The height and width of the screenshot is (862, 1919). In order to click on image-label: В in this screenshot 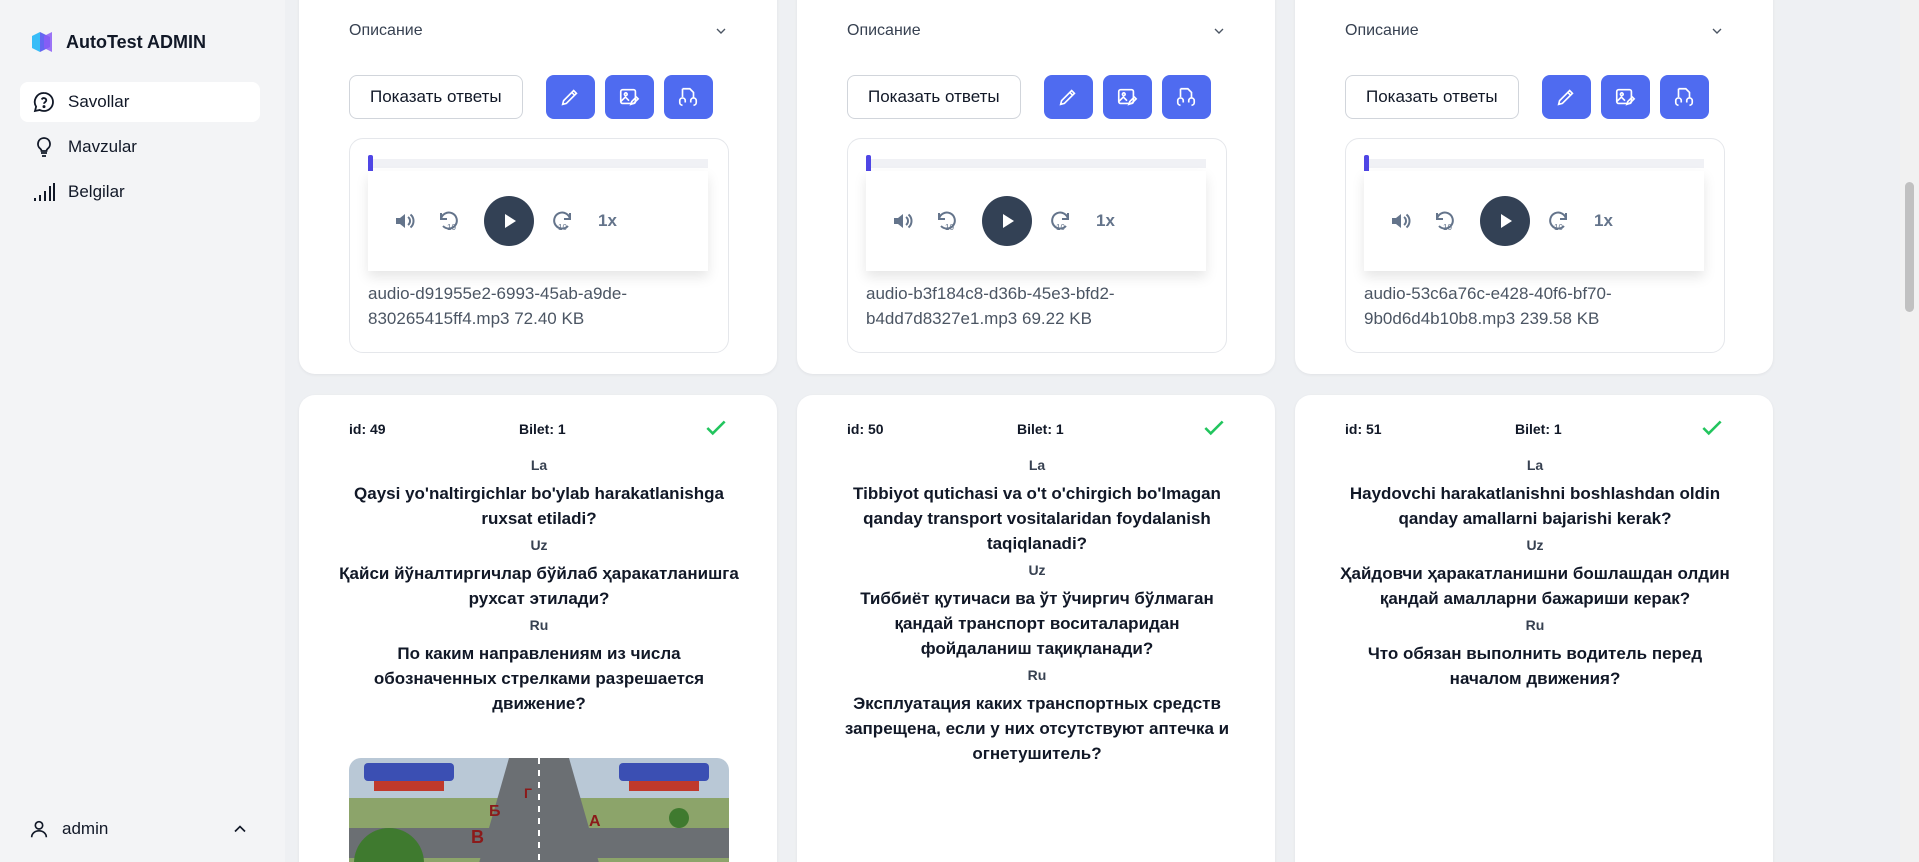, I will do `click(477, 837)`.